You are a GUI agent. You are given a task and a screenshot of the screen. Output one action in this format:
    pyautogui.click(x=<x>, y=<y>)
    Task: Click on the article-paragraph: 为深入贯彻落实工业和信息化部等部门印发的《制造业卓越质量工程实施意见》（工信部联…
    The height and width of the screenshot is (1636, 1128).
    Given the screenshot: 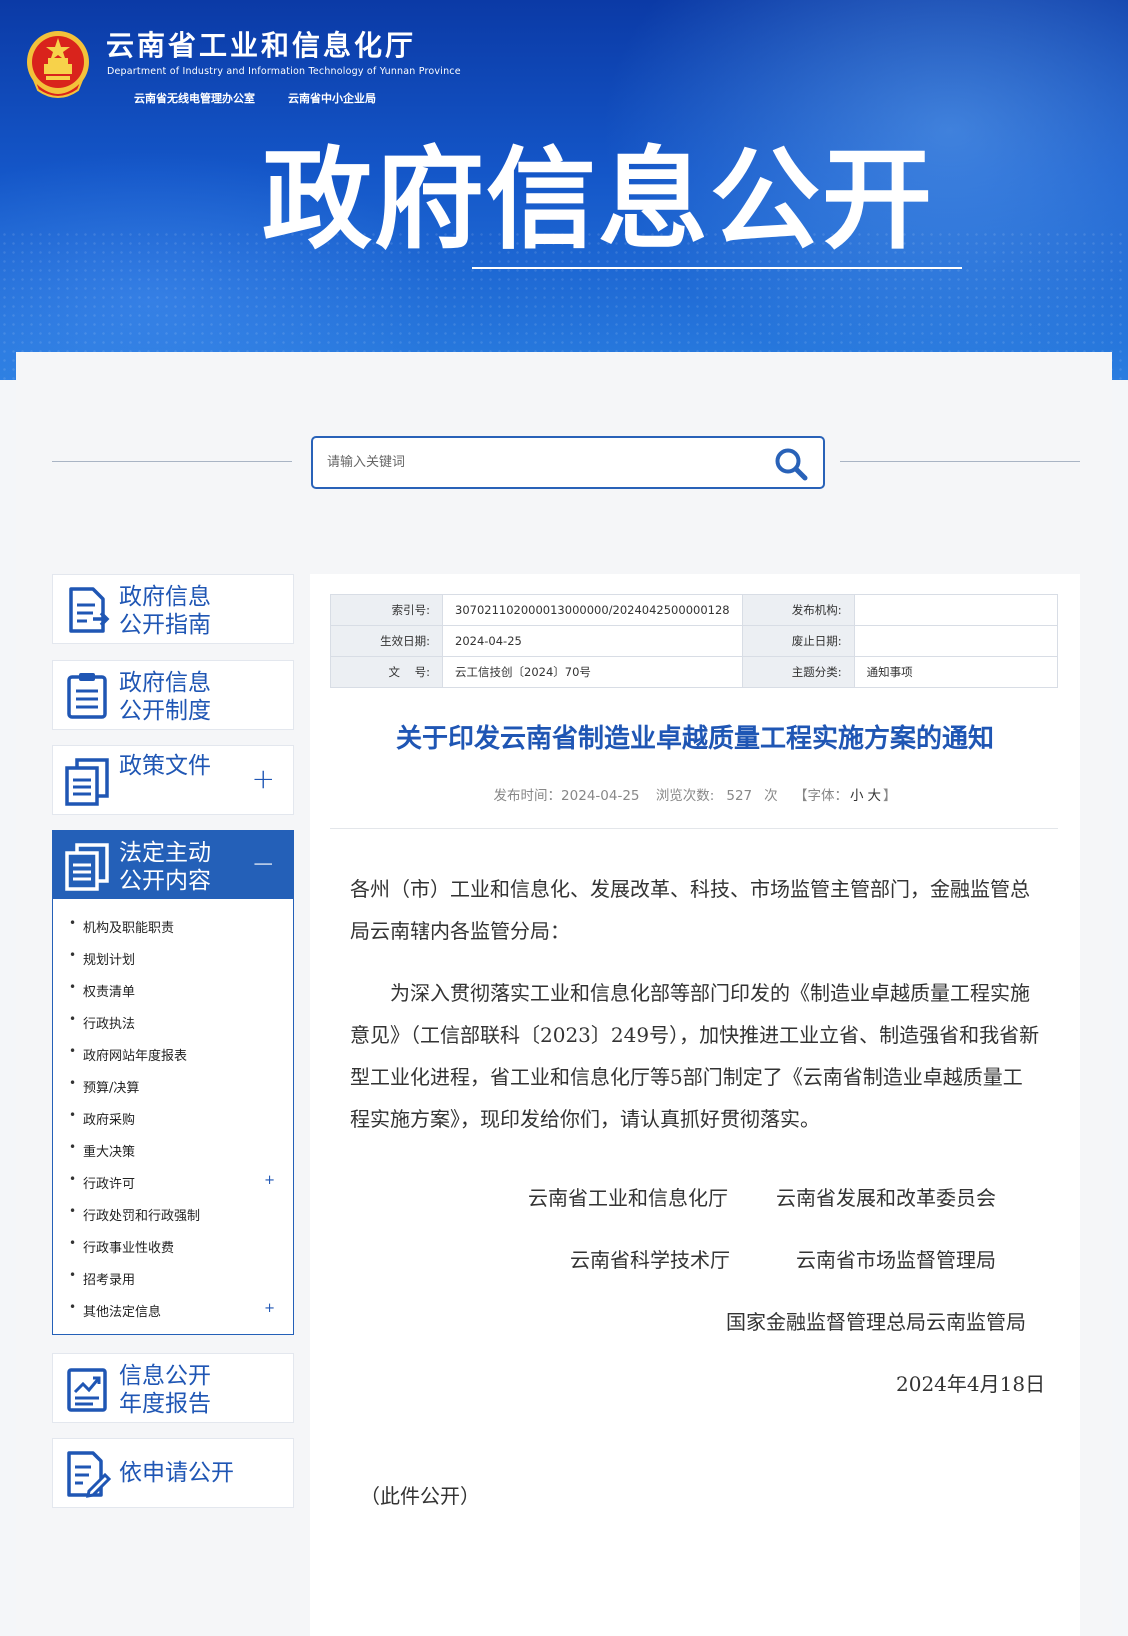 What is the action you would take?
    pyautogui.click(x=695, y=1056)
    